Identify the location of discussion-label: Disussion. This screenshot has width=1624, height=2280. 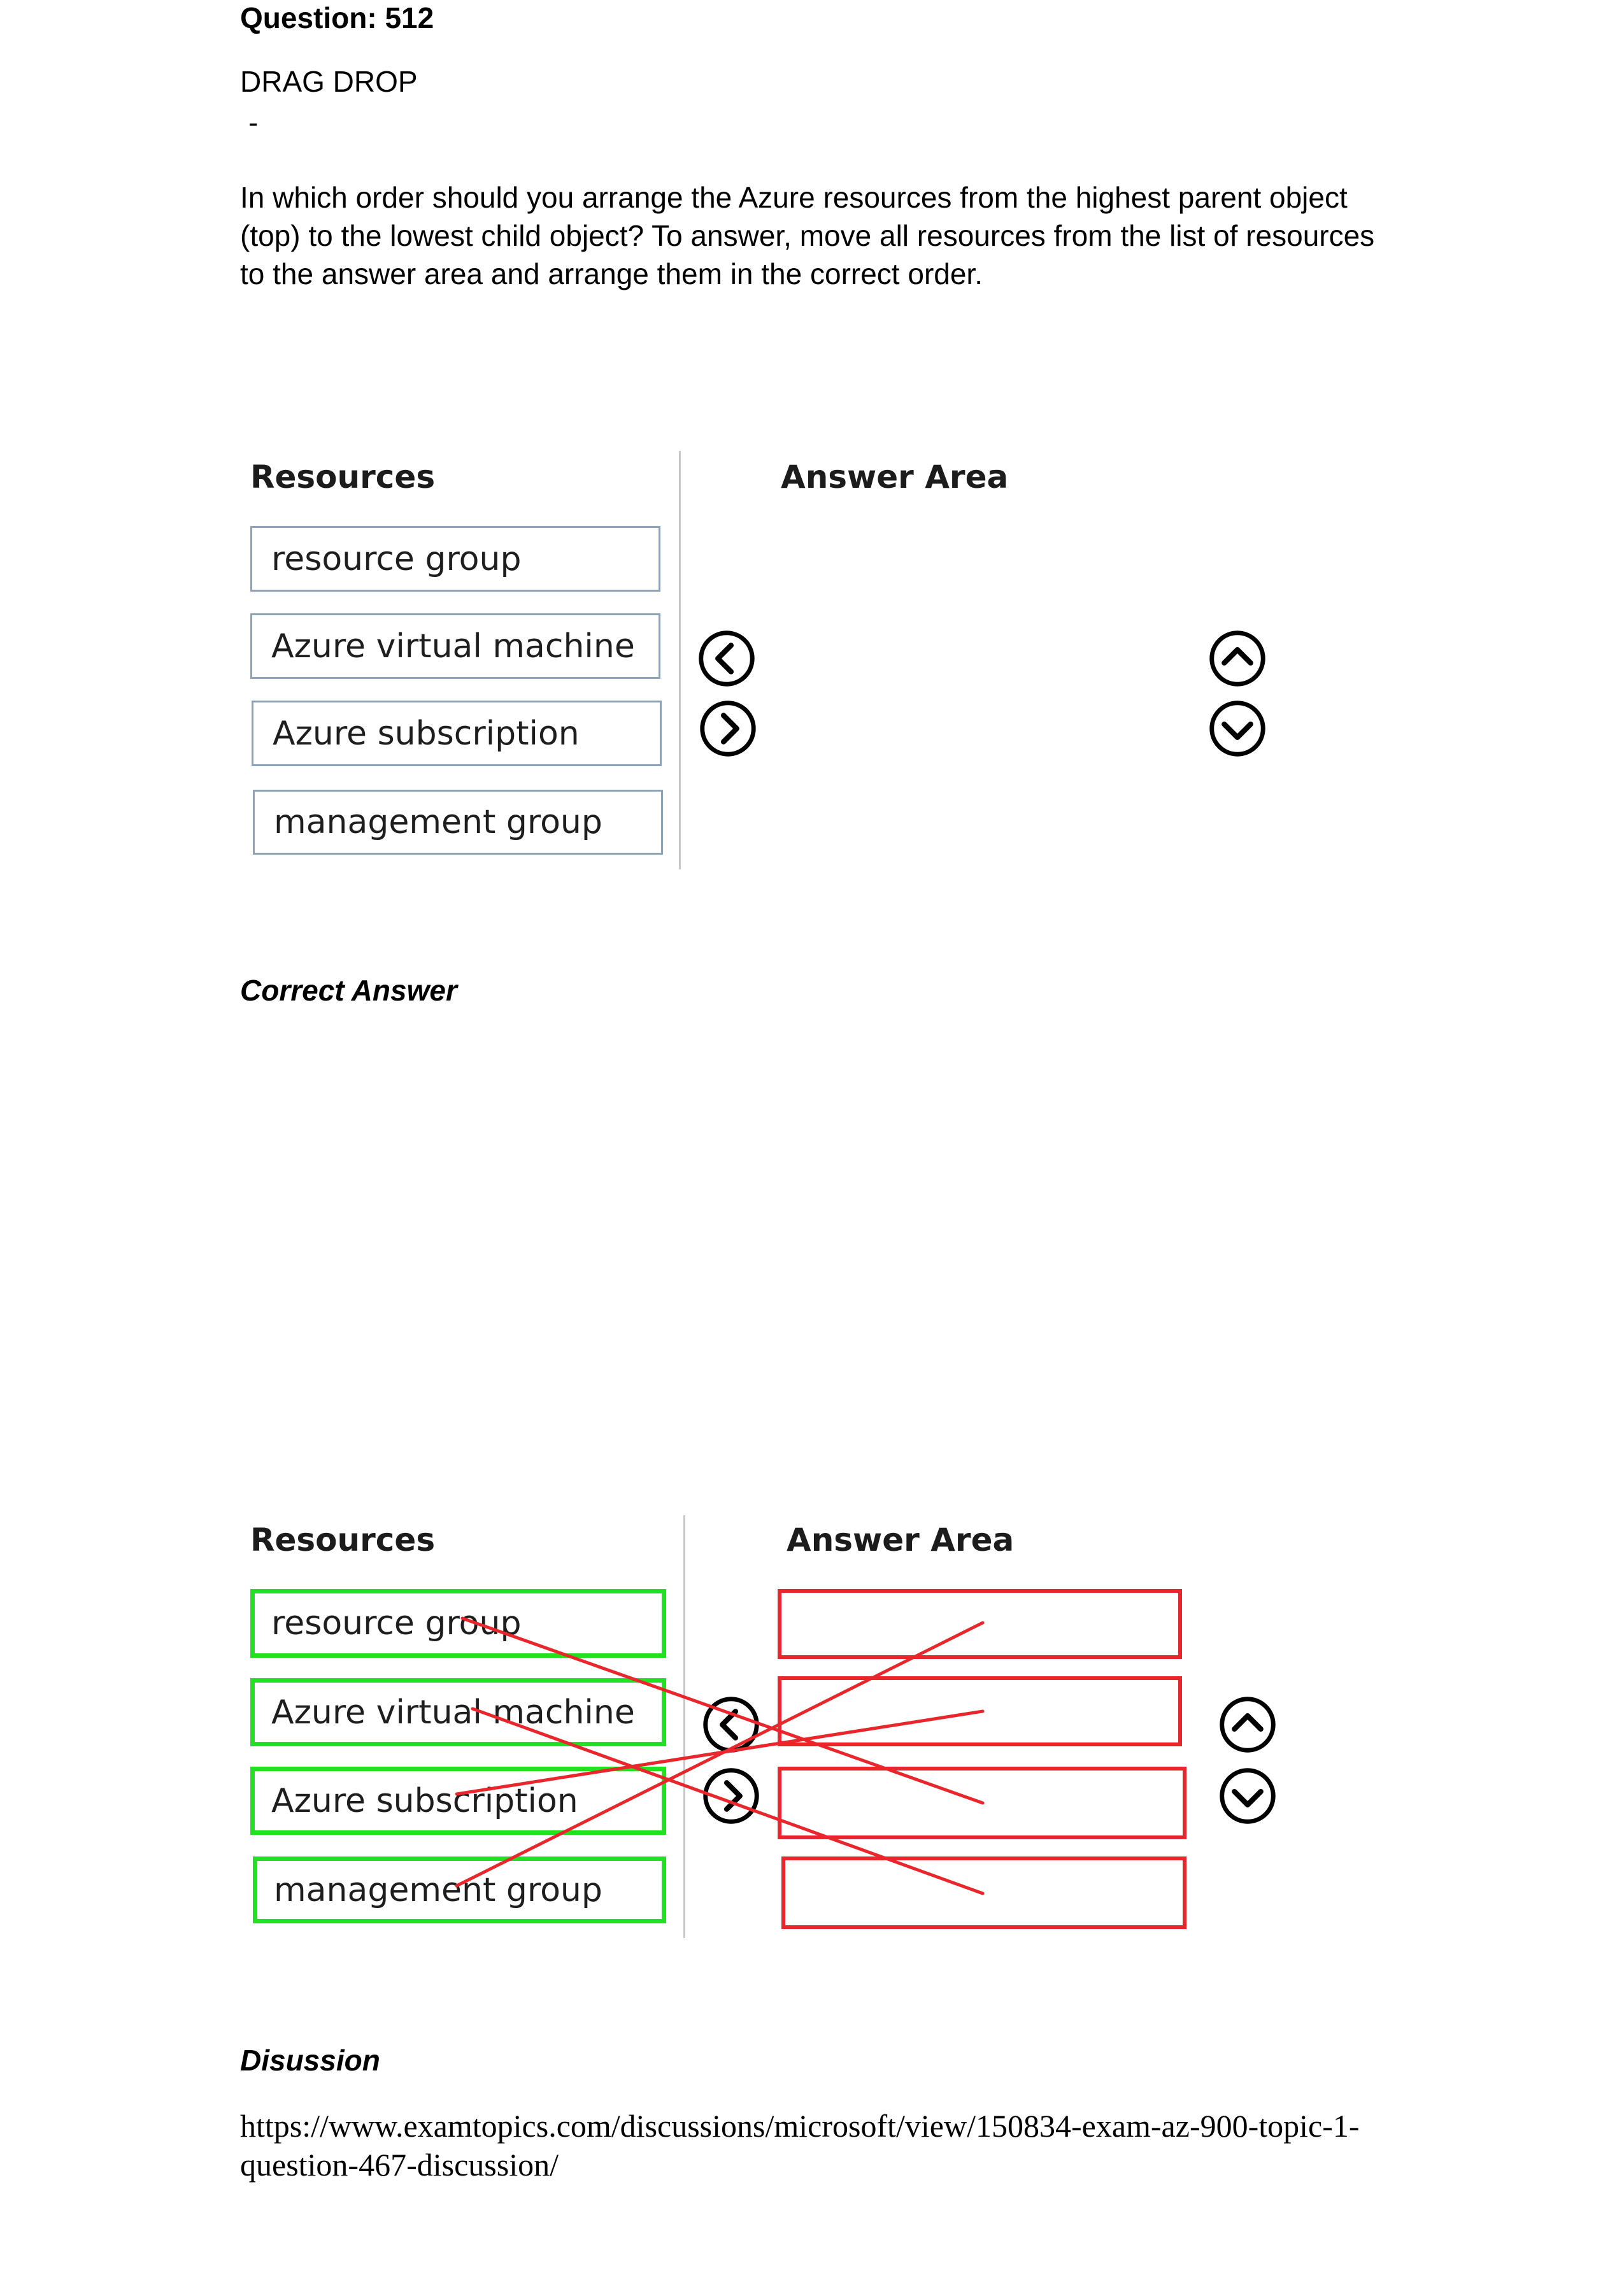
(310, 2060).